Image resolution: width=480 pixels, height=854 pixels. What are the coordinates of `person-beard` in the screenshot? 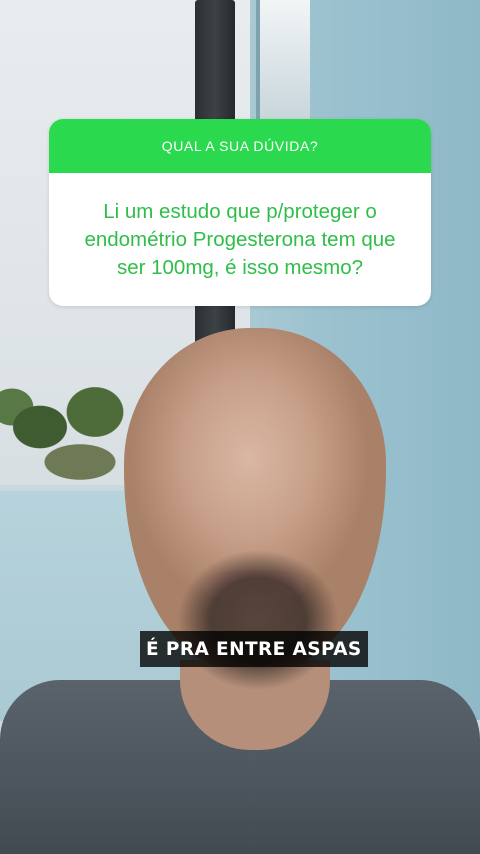 It's located at (257, 620).